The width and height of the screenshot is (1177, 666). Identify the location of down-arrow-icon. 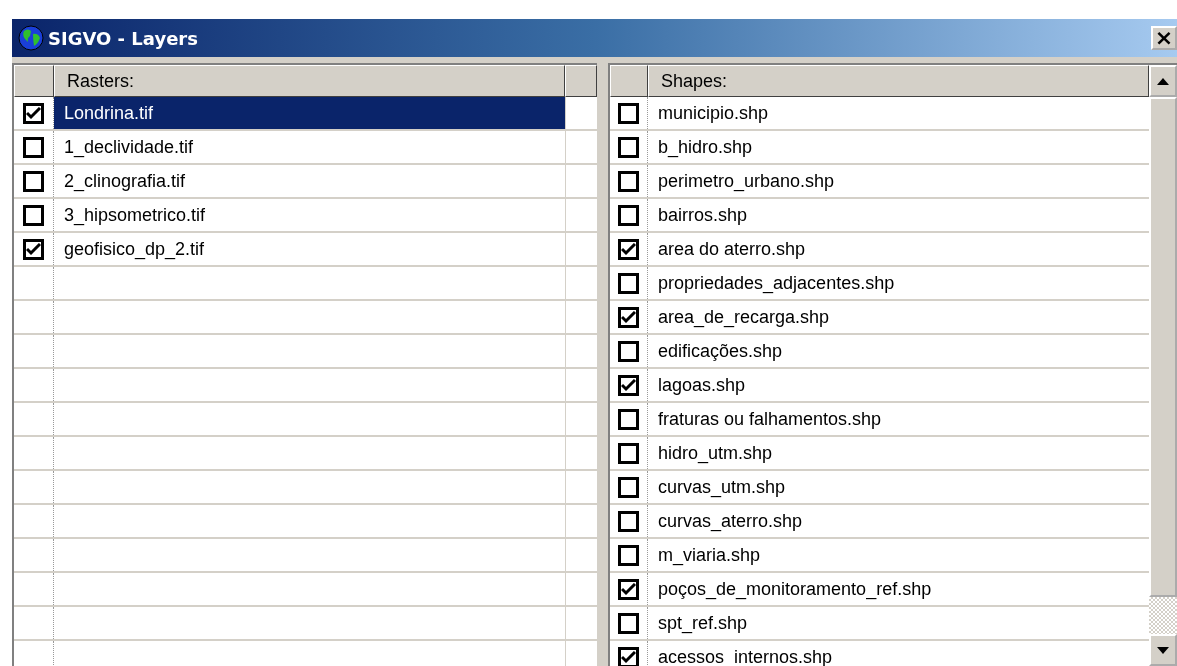
(1163, 650).